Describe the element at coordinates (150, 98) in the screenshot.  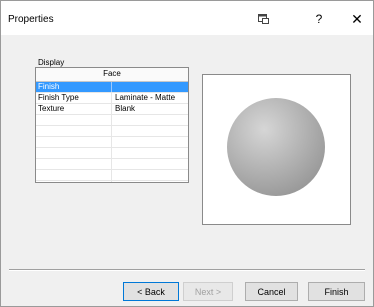
I see `property-value: Laminate - Matte` at that location.